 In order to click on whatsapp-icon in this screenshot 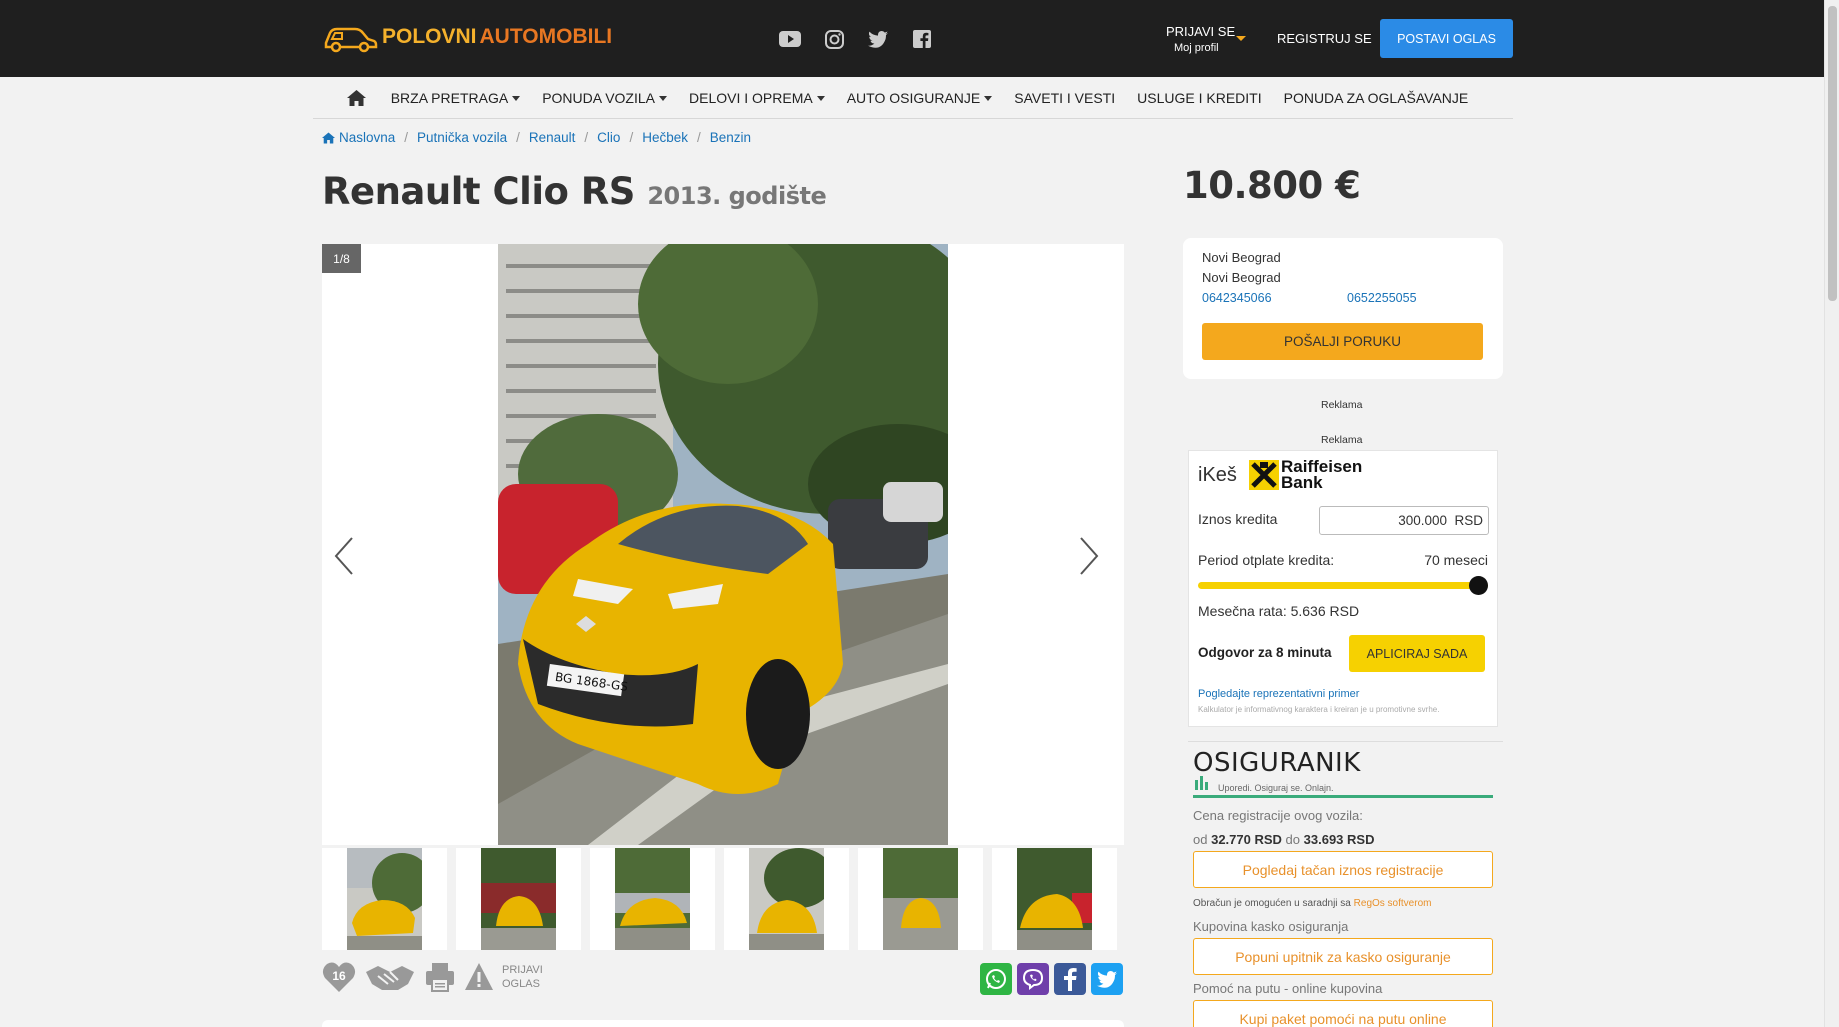, I will do `click(996, 979)`.